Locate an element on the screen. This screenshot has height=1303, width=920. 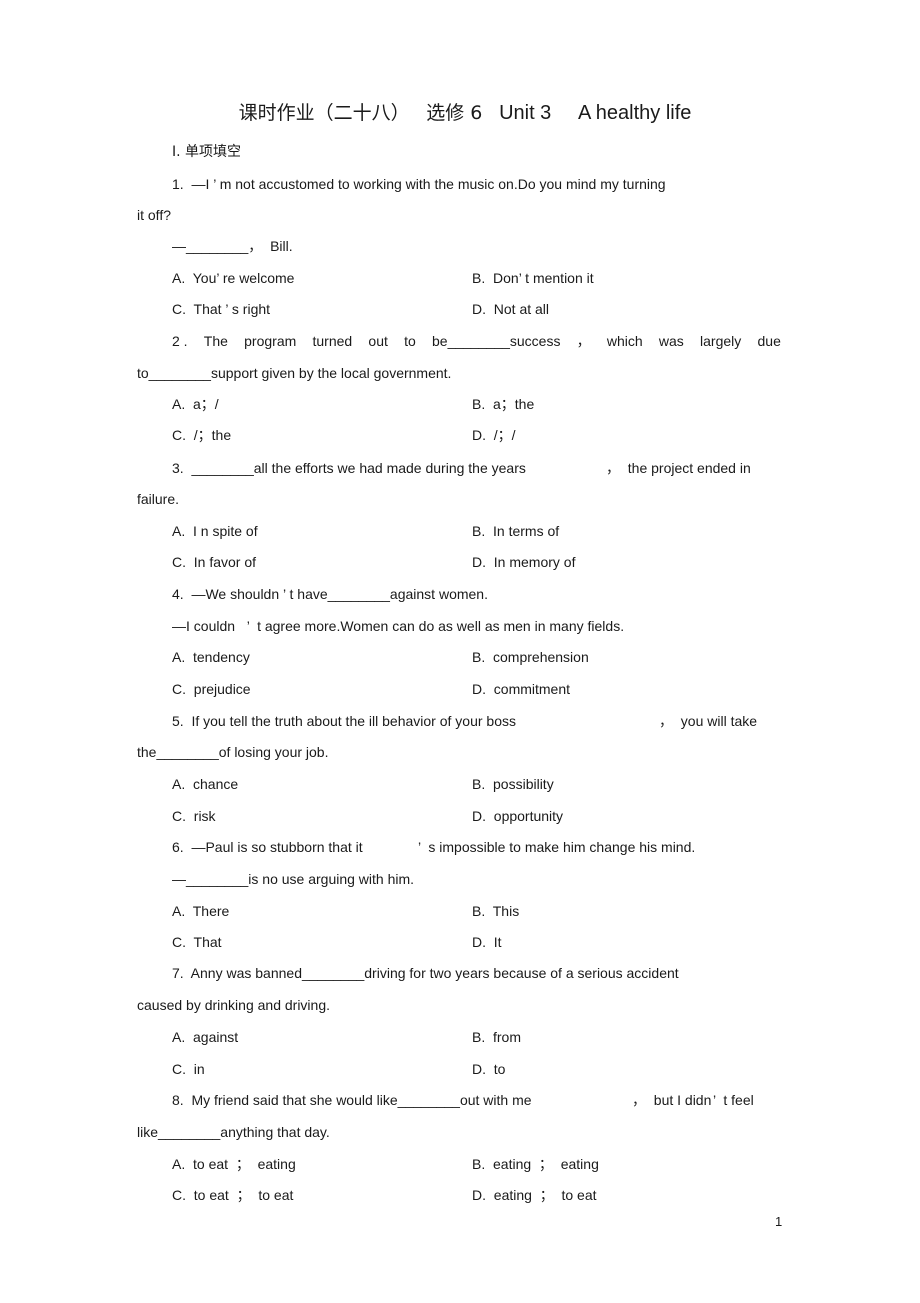
title-module: 选修 6 is located at coordinates (454, 113).